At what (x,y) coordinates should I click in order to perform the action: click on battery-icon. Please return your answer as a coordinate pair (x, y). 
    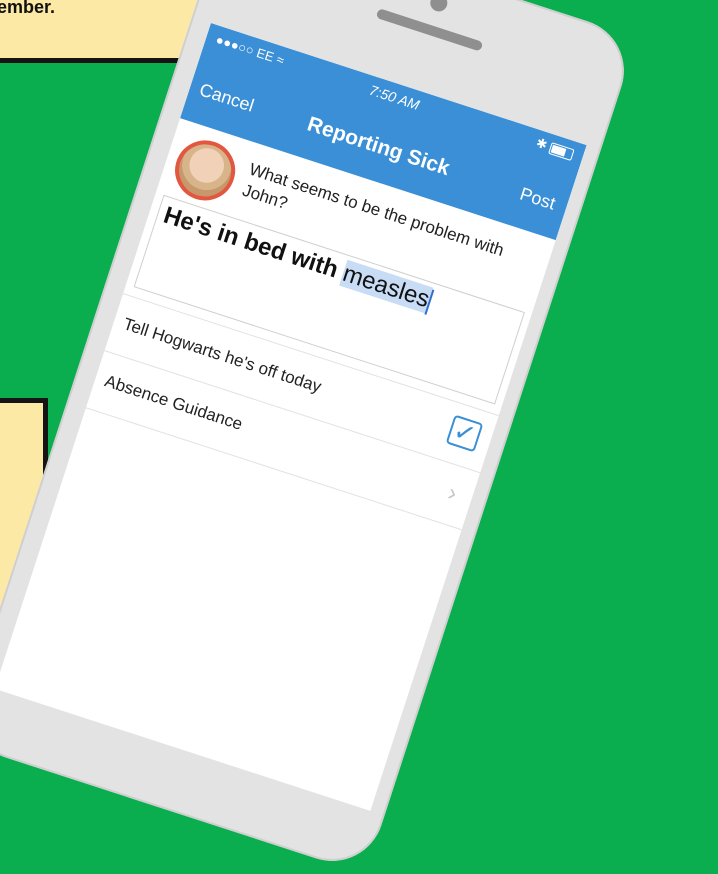
    Looking at the image, I should click on (561, 151).